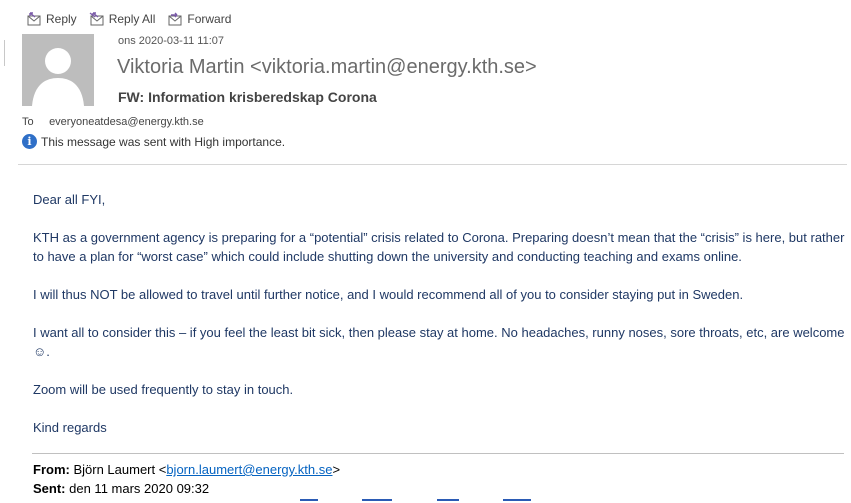  What do you see at coordinates (28, 122) in the screenshot?
I see `to-label: To` at bounding box center [28, 122].